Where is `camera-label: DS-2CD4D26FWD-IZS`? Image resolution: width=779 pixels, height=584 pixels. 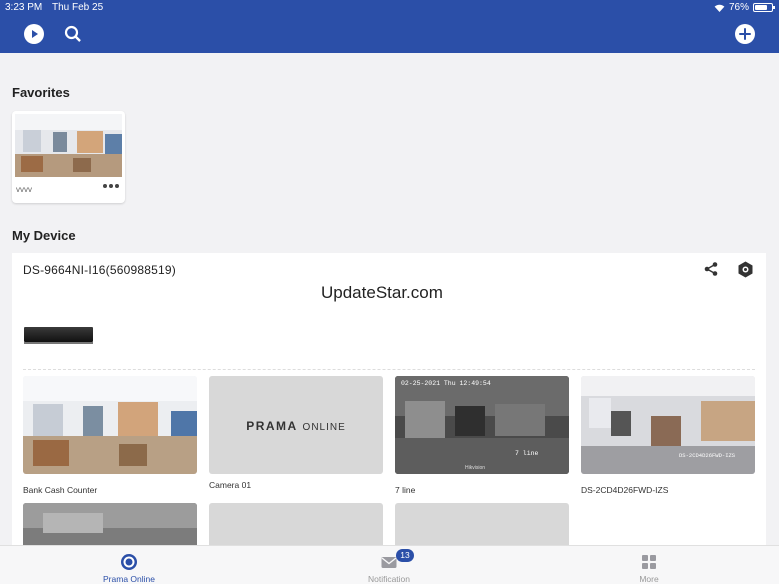 camera-label: DS-2CD4D26FWD-IZS is located at coordinates (625, 490).